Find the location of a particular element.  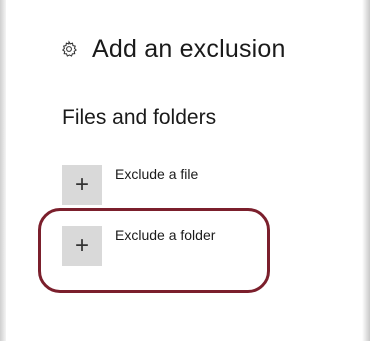

window-left-edge is located at coordinates (3, 170).